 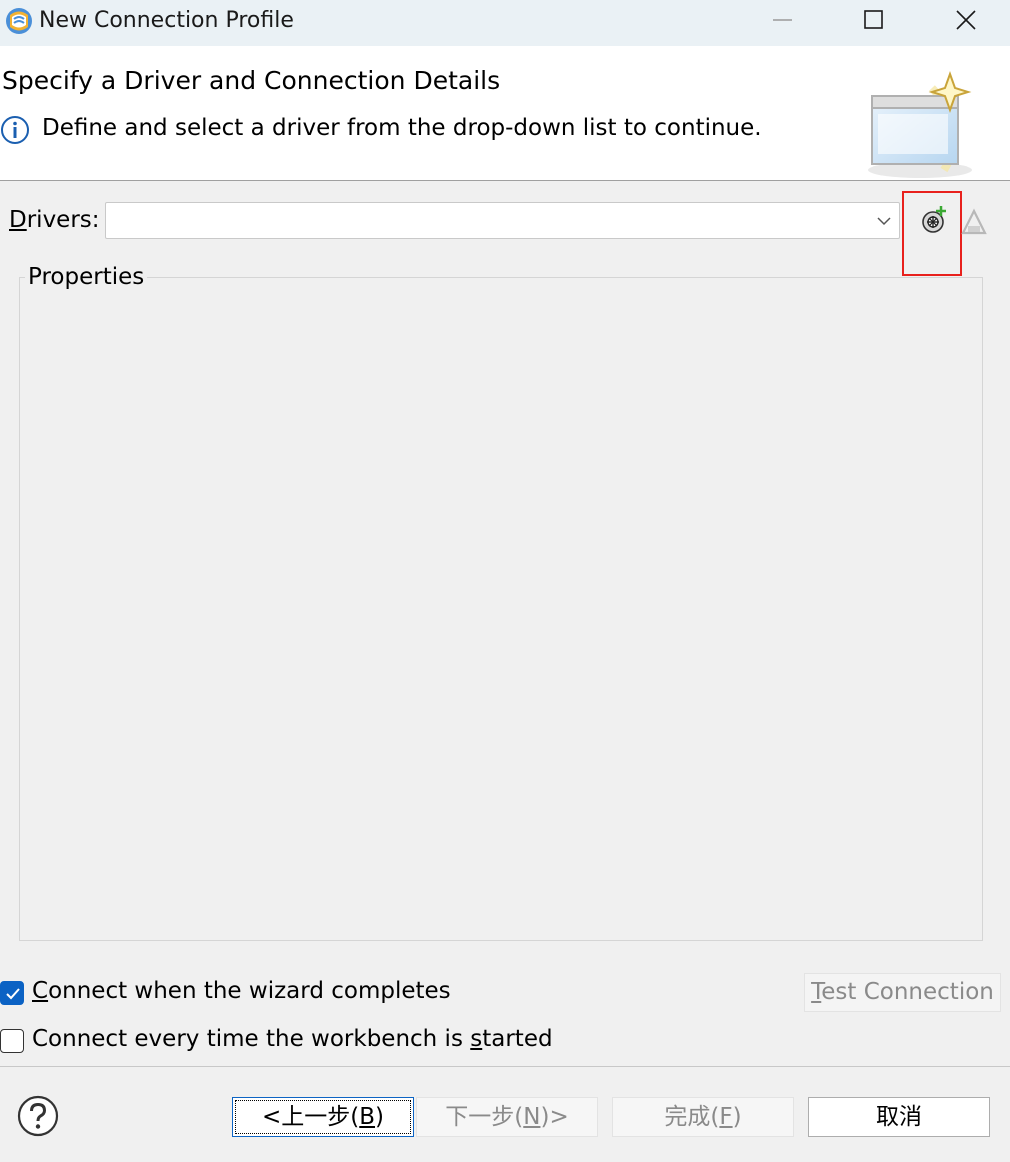 I want to click on connect-on-finish-checkbox, so click(x=12, y=993).